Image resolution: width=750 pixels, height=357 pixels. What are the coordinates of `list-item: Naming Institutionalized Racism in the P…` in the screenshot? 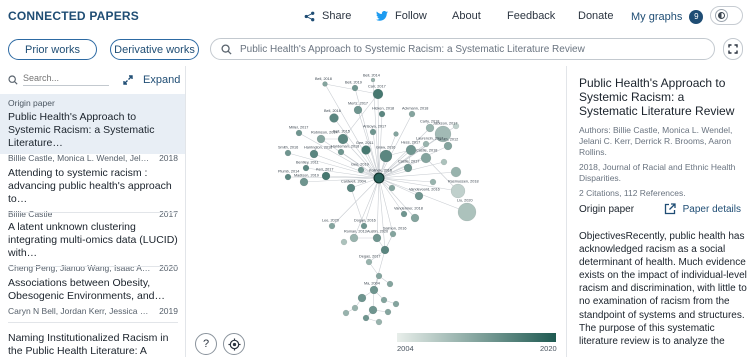 It's located at (92, 344).